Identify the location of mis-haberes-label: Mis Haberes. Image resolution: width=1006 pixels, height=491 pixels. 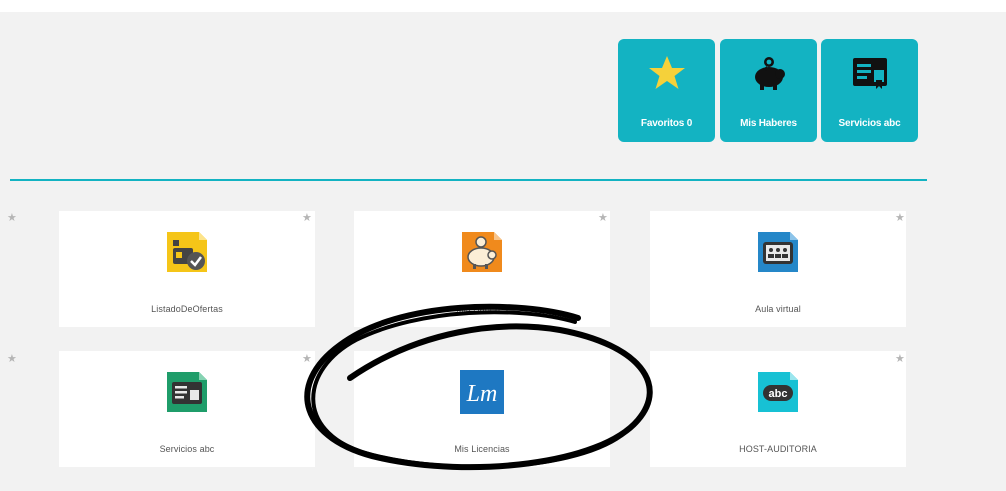
(768, 123).